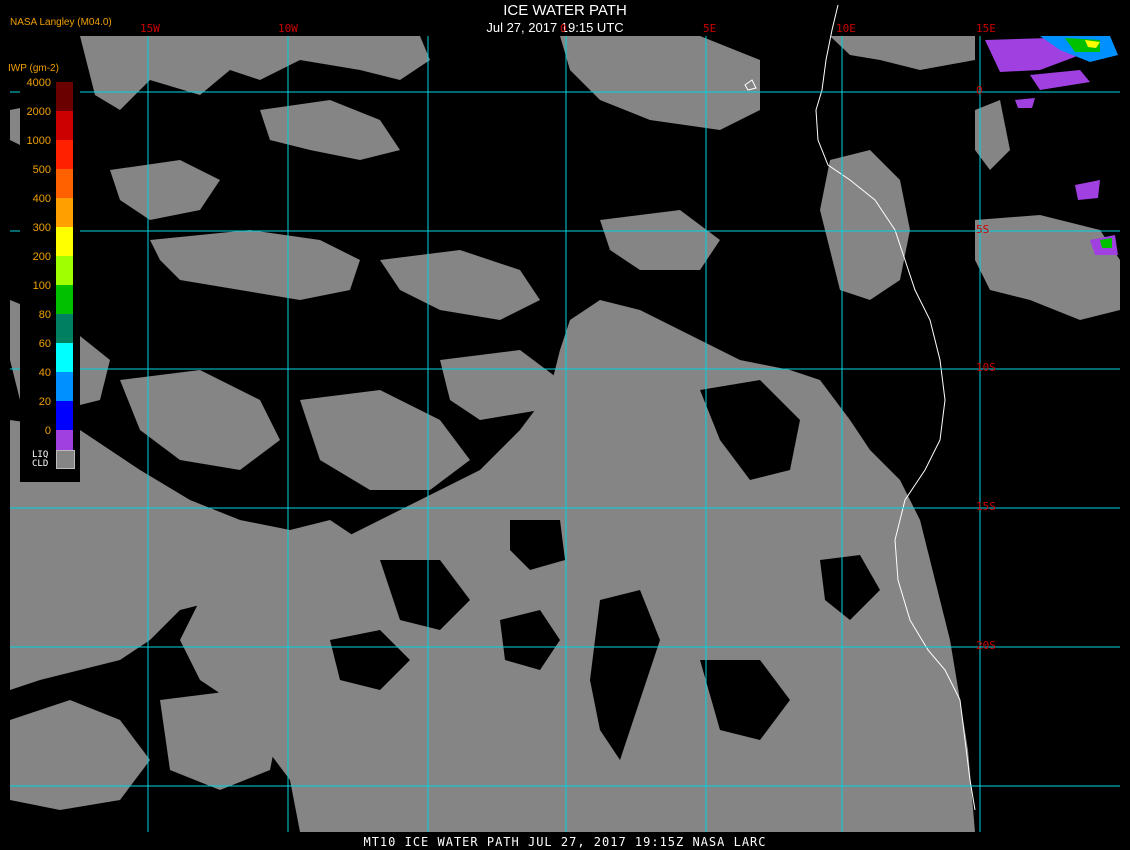  I want to click on liquid-cloud-swatch, so click(65, 459).